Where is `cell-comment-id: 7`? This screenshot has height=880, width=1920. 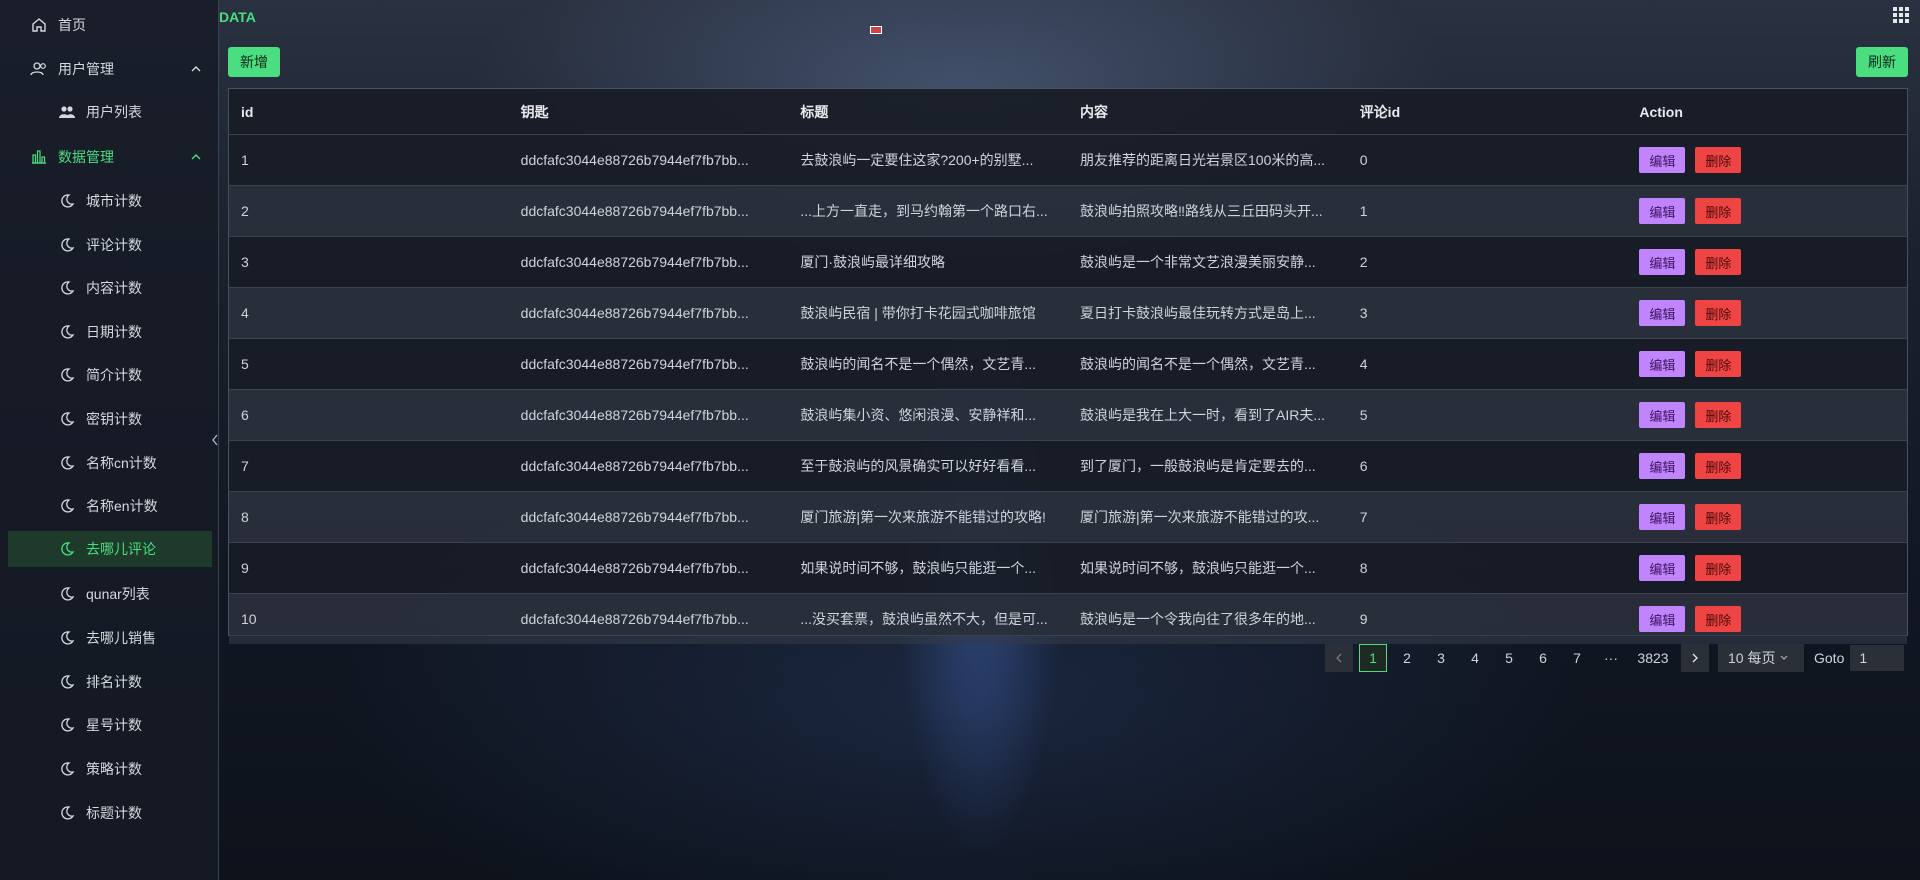
cell-comment-id: 7 is located at coordinates (1363, 517).